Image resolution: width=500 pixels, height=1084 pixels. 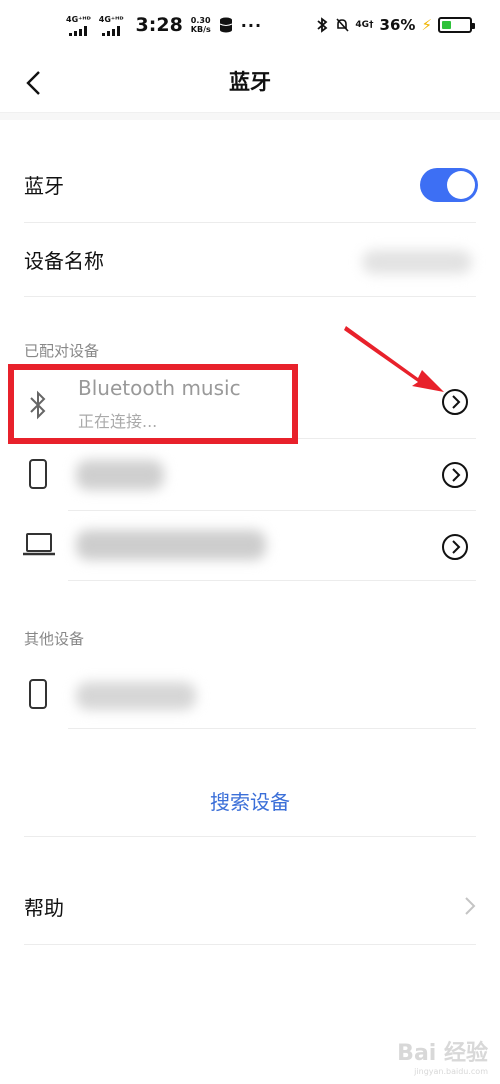 I want to click on other-devices-header: 其他设备, so click(x=54, y=639).